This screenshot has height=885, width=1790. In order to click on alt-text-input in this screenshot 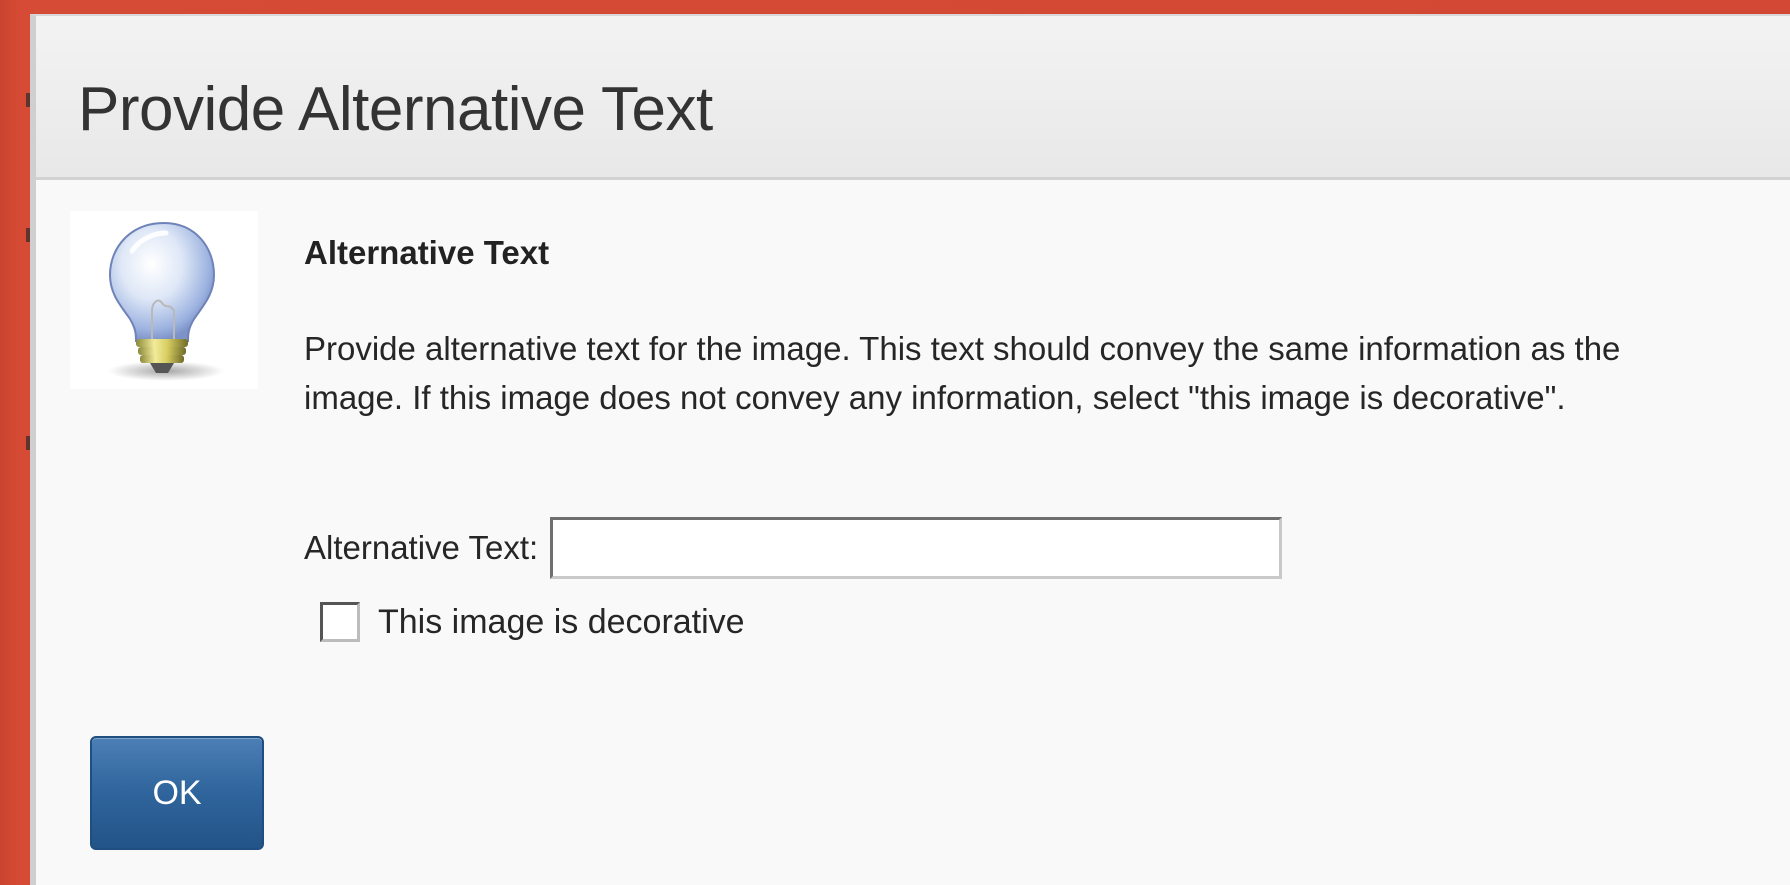, I will do `click(916, 548)`.